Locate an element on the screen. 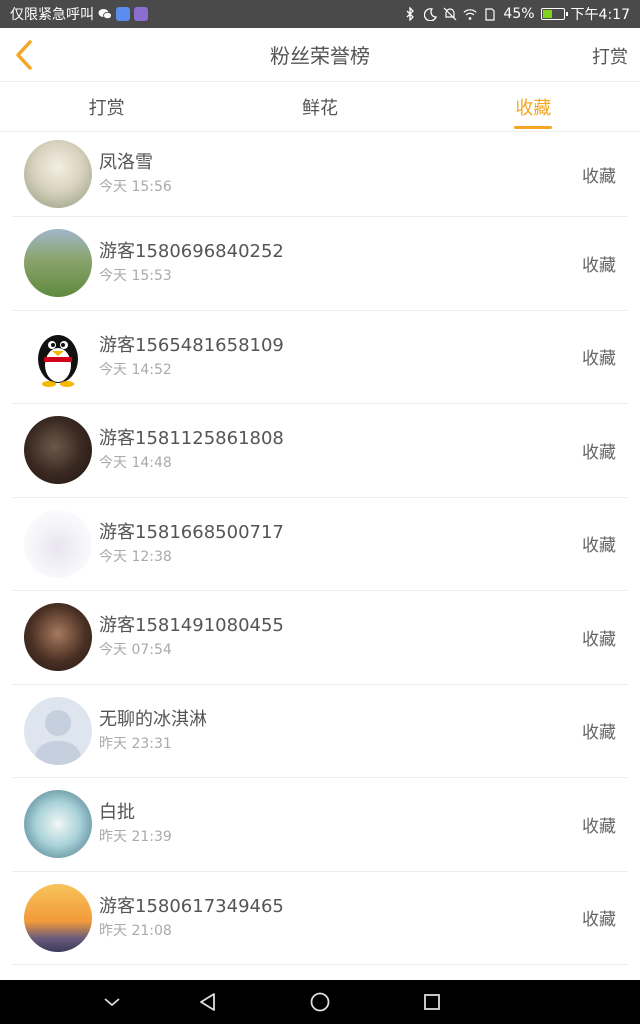 Image resolution: width=640 pixels, height=1024 pixels. list-item: 凤洛雪今天 15:56 收藏 is located at coordinates (320, 174).